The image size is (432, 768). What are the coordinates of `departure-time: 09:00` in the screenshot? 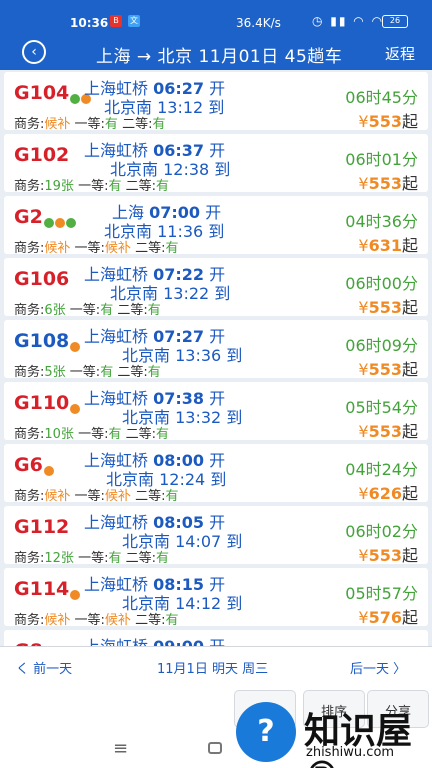 It's located at (178, 641).